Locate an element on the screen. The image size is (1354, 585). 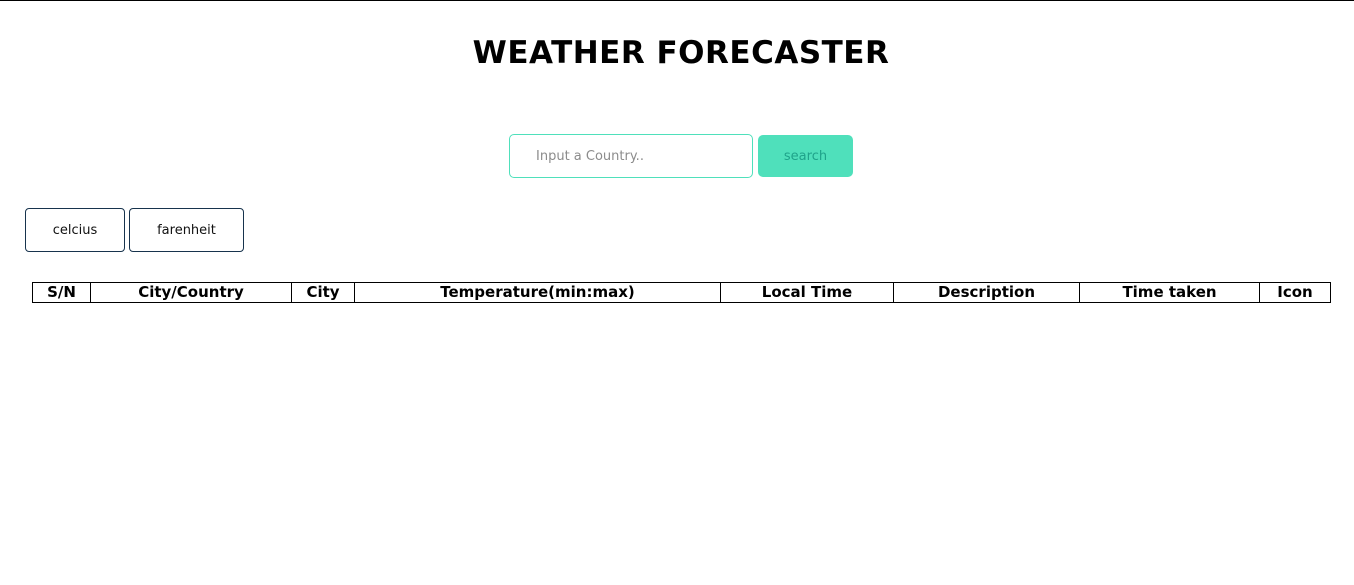
page-title: WEATHER FORECASTER is located at coordinates (681, 53).